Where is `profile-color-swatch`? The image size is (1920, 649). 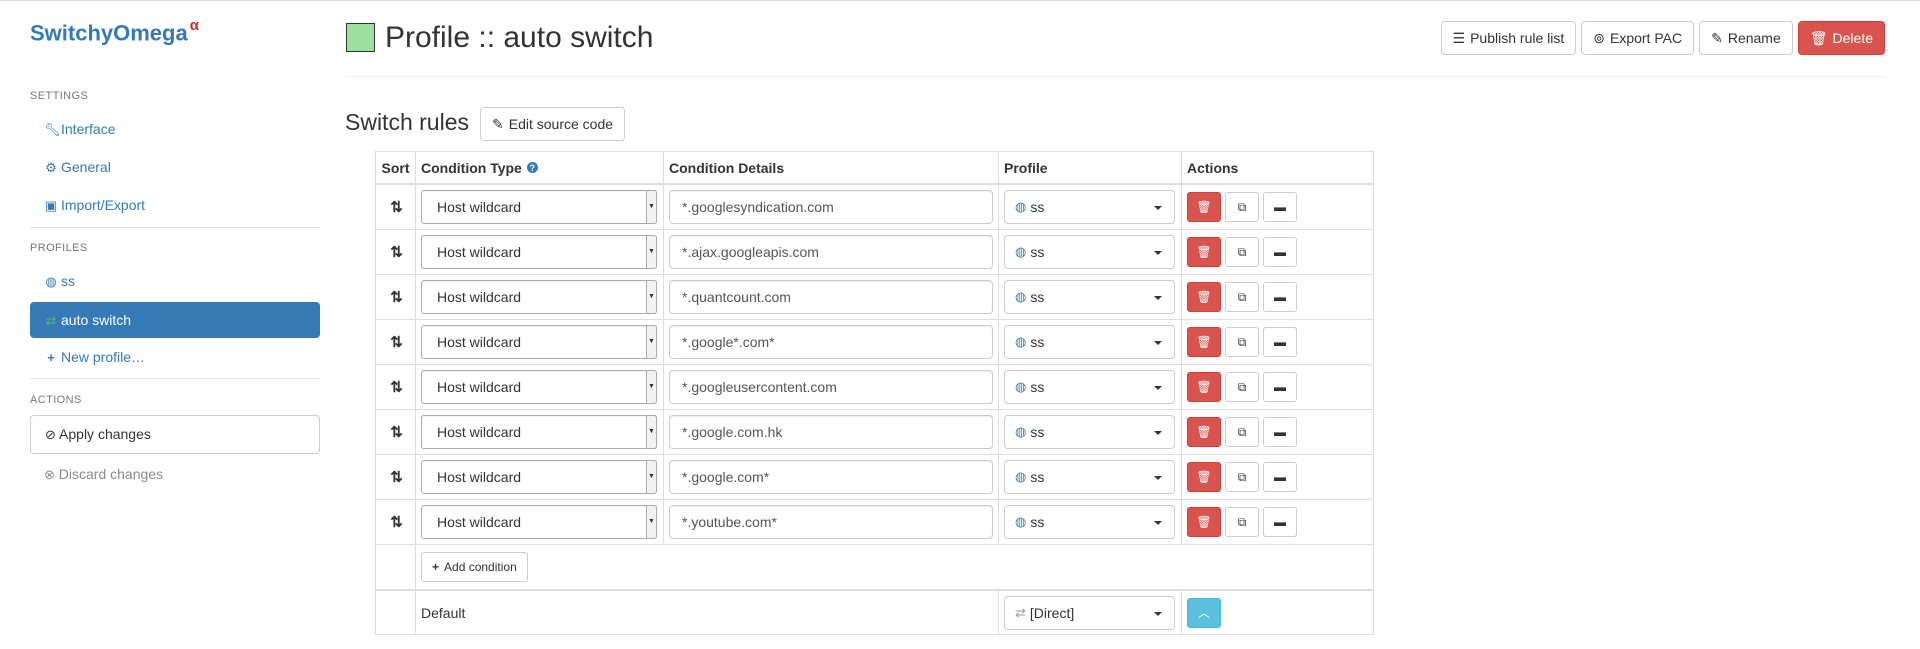 profile-color-swatch is located at coordinates (360, 37).